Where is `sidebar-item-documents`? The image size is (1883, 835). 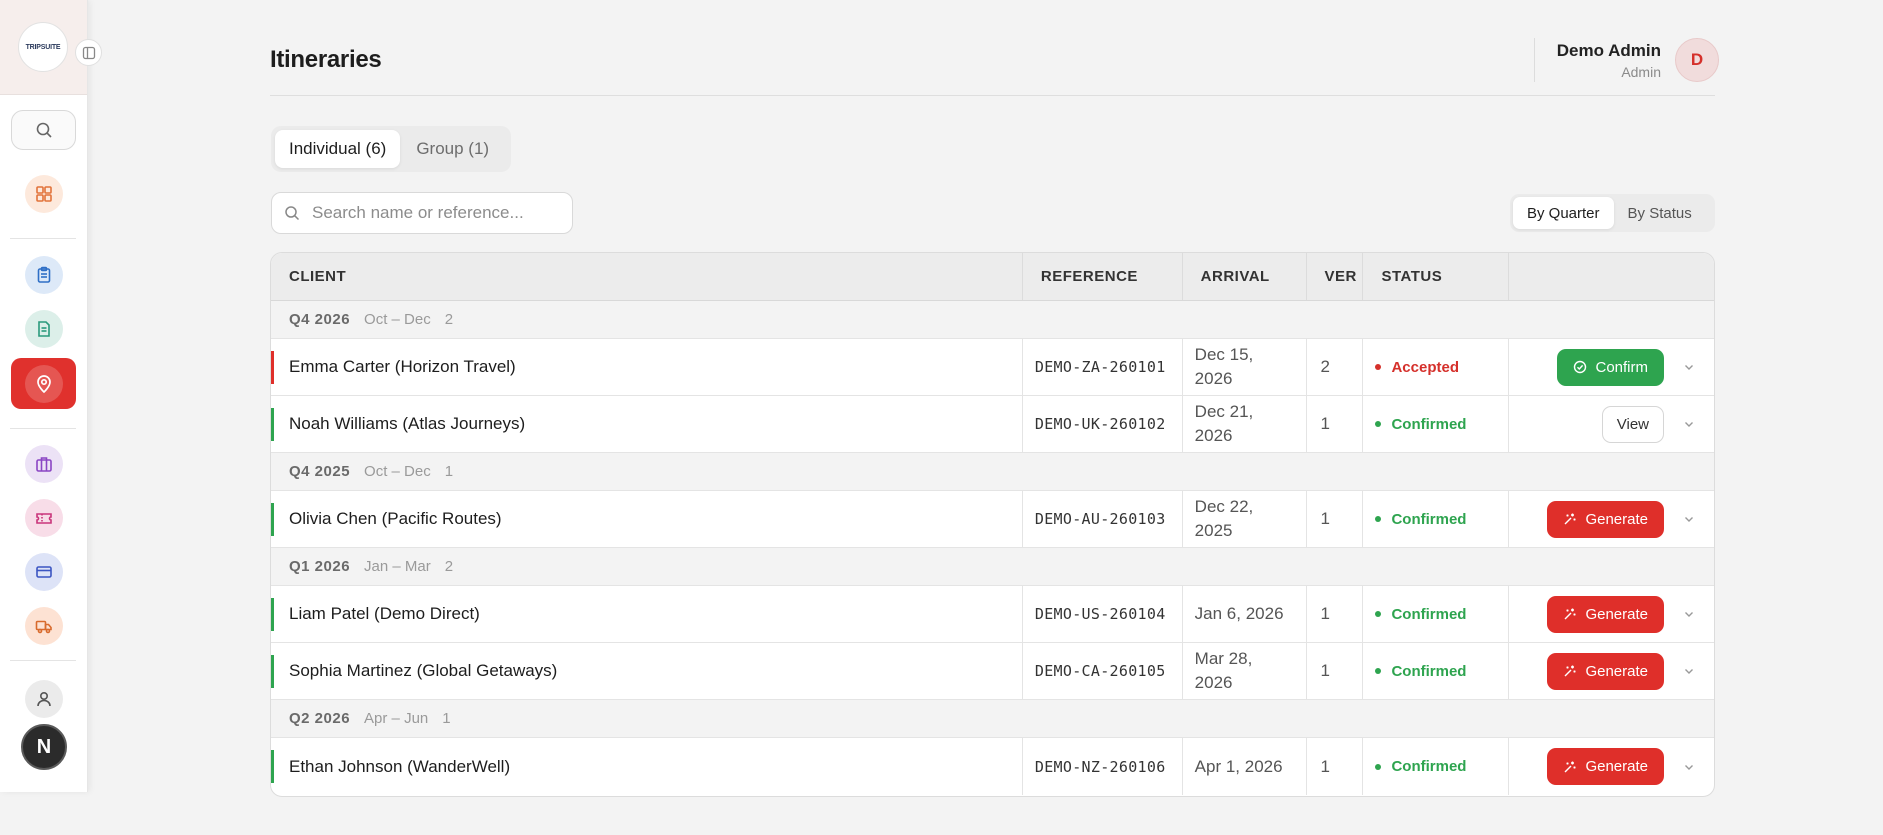 sidebar-item-documents is located at coordinates (44, 329).